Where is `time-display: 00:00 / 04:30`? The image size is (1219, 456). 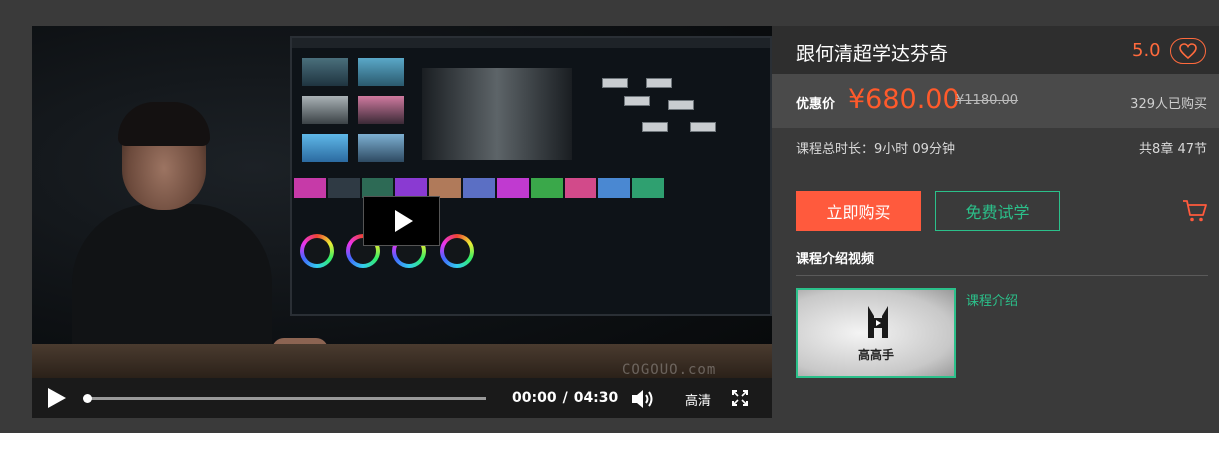 time-display: 00:00 / 04:30 is located at coordinates (565, 398).